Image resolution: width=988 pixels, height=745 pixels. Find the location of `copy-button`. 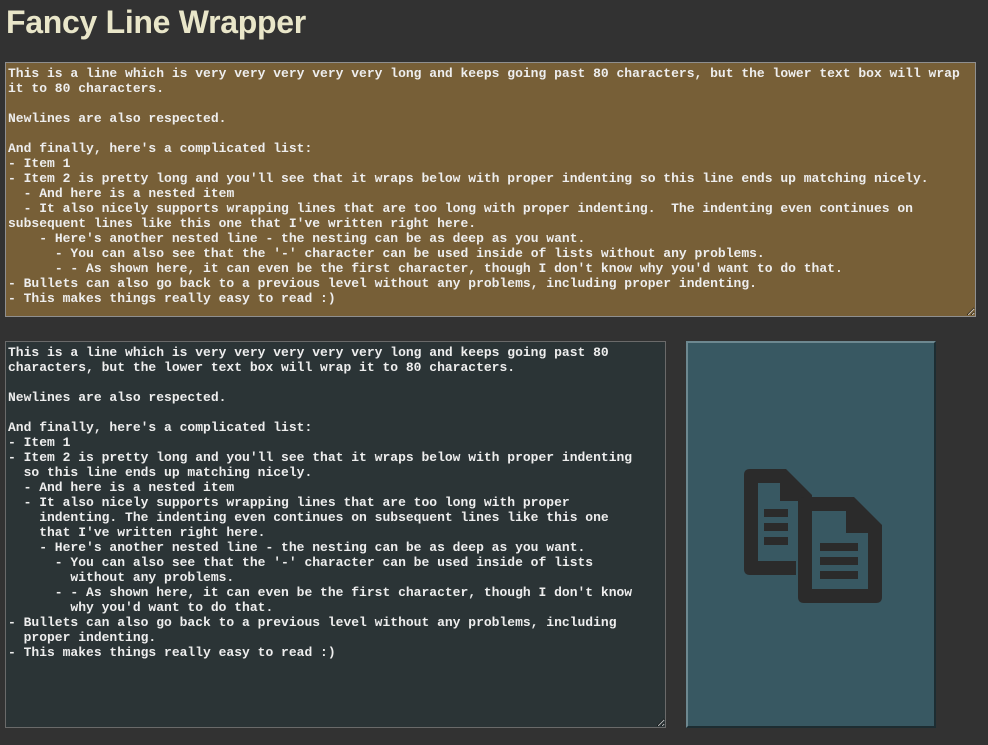

copy-button is located at coordinates (811, 534).